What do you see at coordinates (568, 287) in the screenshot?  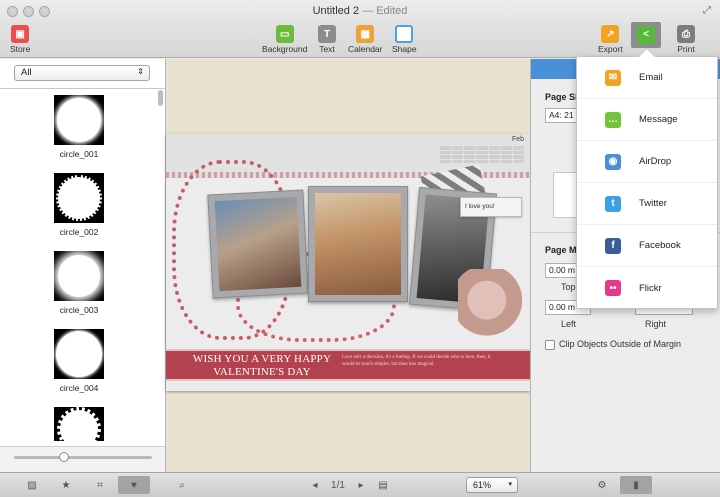 I see `margin-top-caption: Top` at bounding box center [568, 287].